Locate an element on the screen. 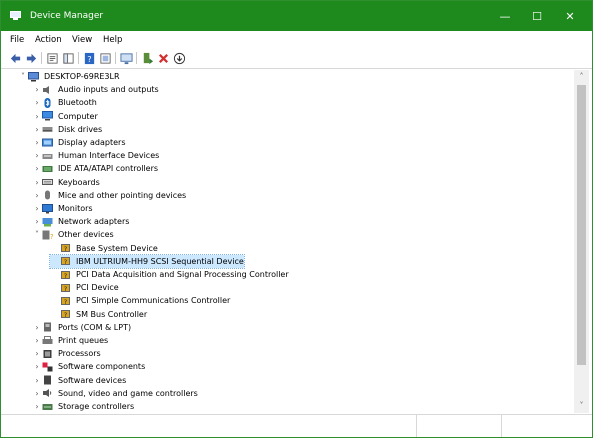  tree-category: › Keyboards is located at coordinates (66, 182).